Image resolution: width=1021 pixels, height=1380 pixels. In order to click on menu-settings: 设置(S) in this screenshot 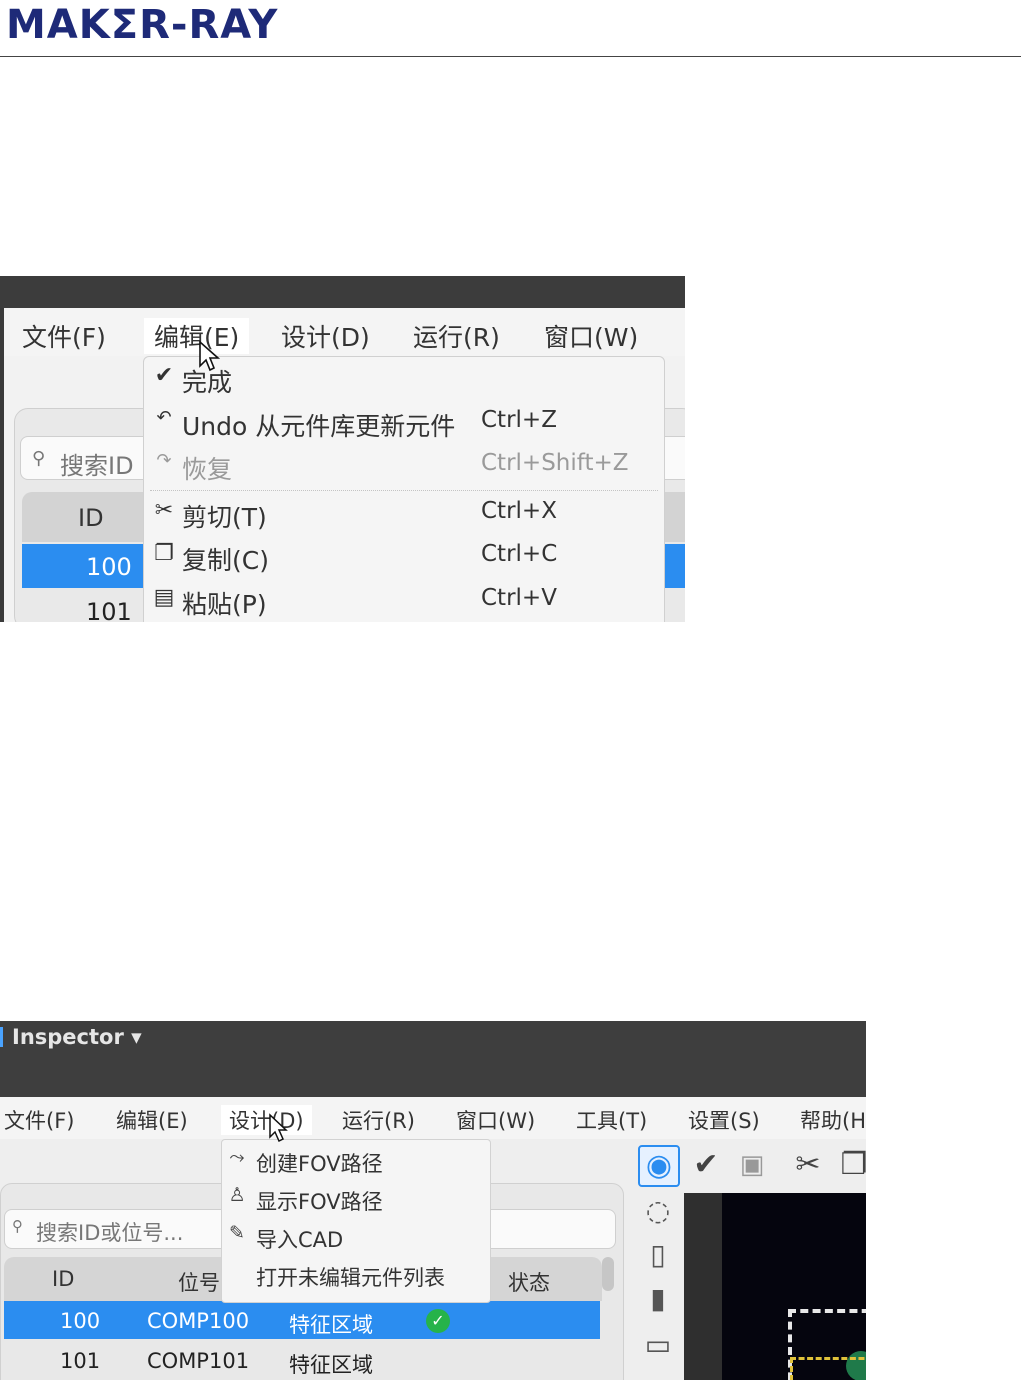, I will do `click(724, 1120)`.